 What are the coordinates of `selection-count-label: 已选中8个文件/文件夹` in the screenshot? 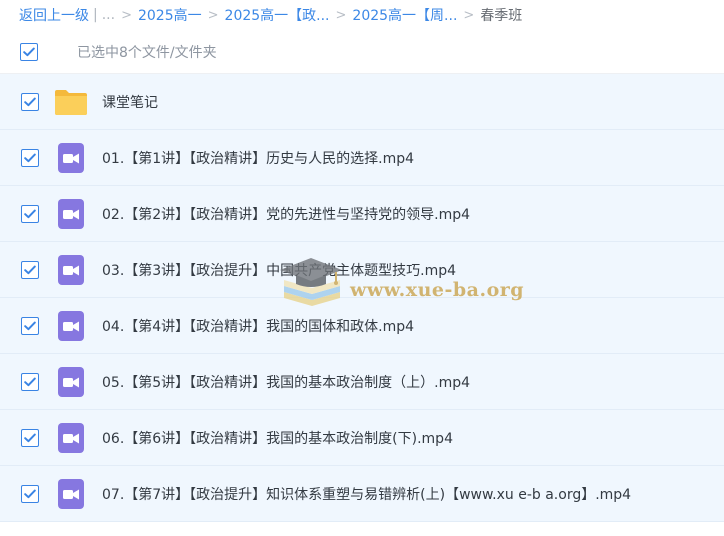 It's located at (147, 52).